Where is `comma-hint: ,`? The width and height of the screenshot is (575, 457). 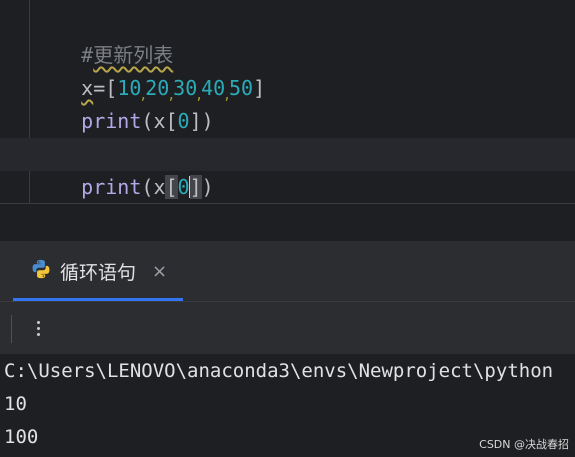 comma-hint: , is located at coordinates (227, 95).